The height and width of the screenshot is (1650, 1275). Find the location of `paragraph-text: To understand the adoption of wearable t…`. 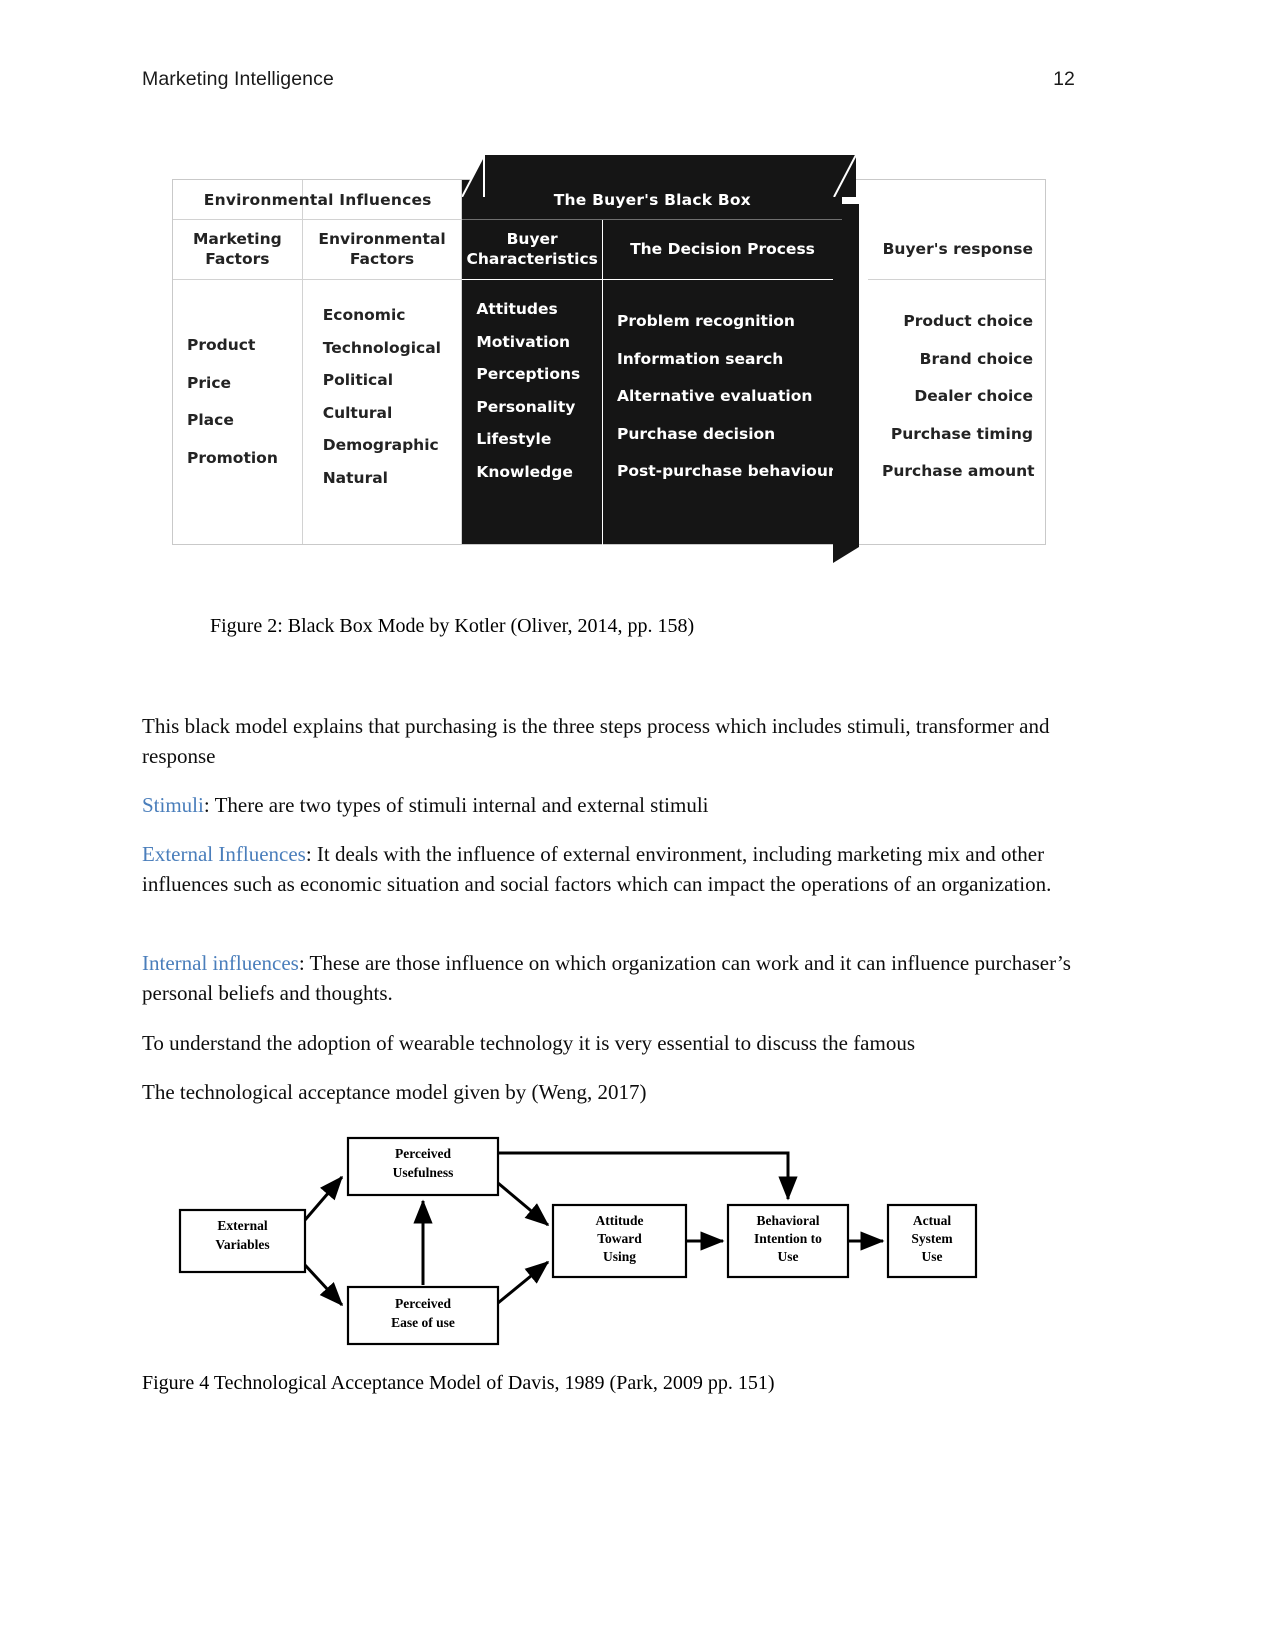

paragraph-text: To understand the adoption of wearable t… is located at coordinates (529, 1043).